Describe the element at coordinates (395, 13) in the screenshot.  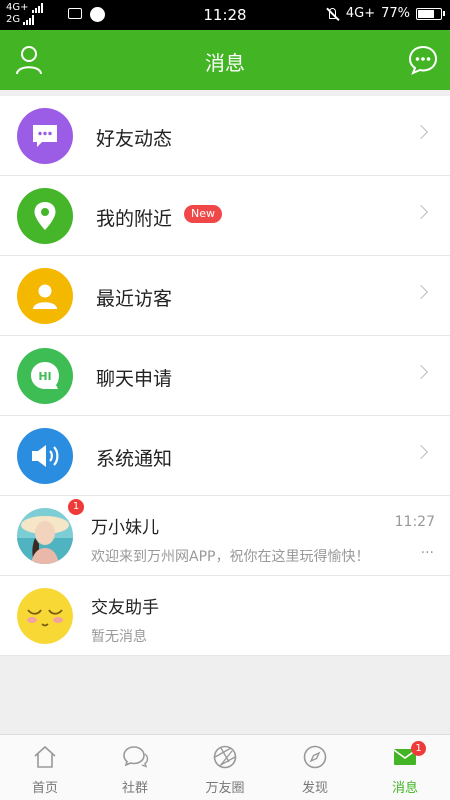
I see `battery-percent: 77%` at that location.